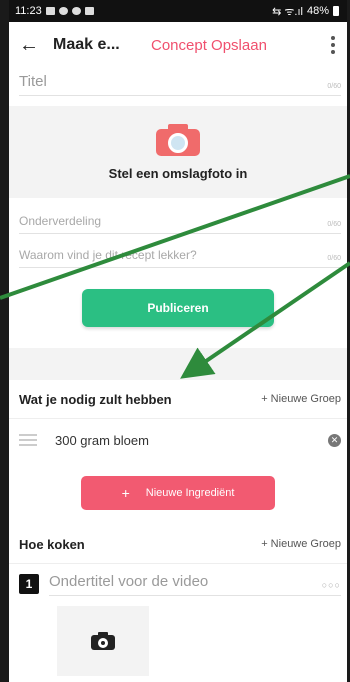  What do you see at coordinates (178, 364) in the screenshot?
I see `section-divider` at bounding box center [178, 364].